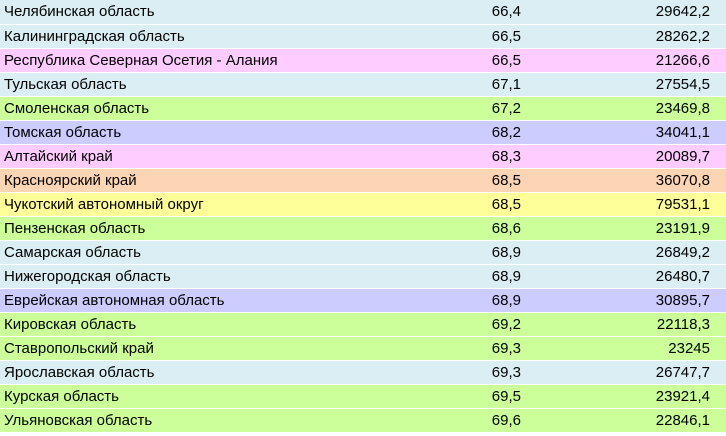  What do you see at coordinates (623, 204) in the screenshot?
I see `amount-cell: 79531,1` at bounding box center [623, 204].